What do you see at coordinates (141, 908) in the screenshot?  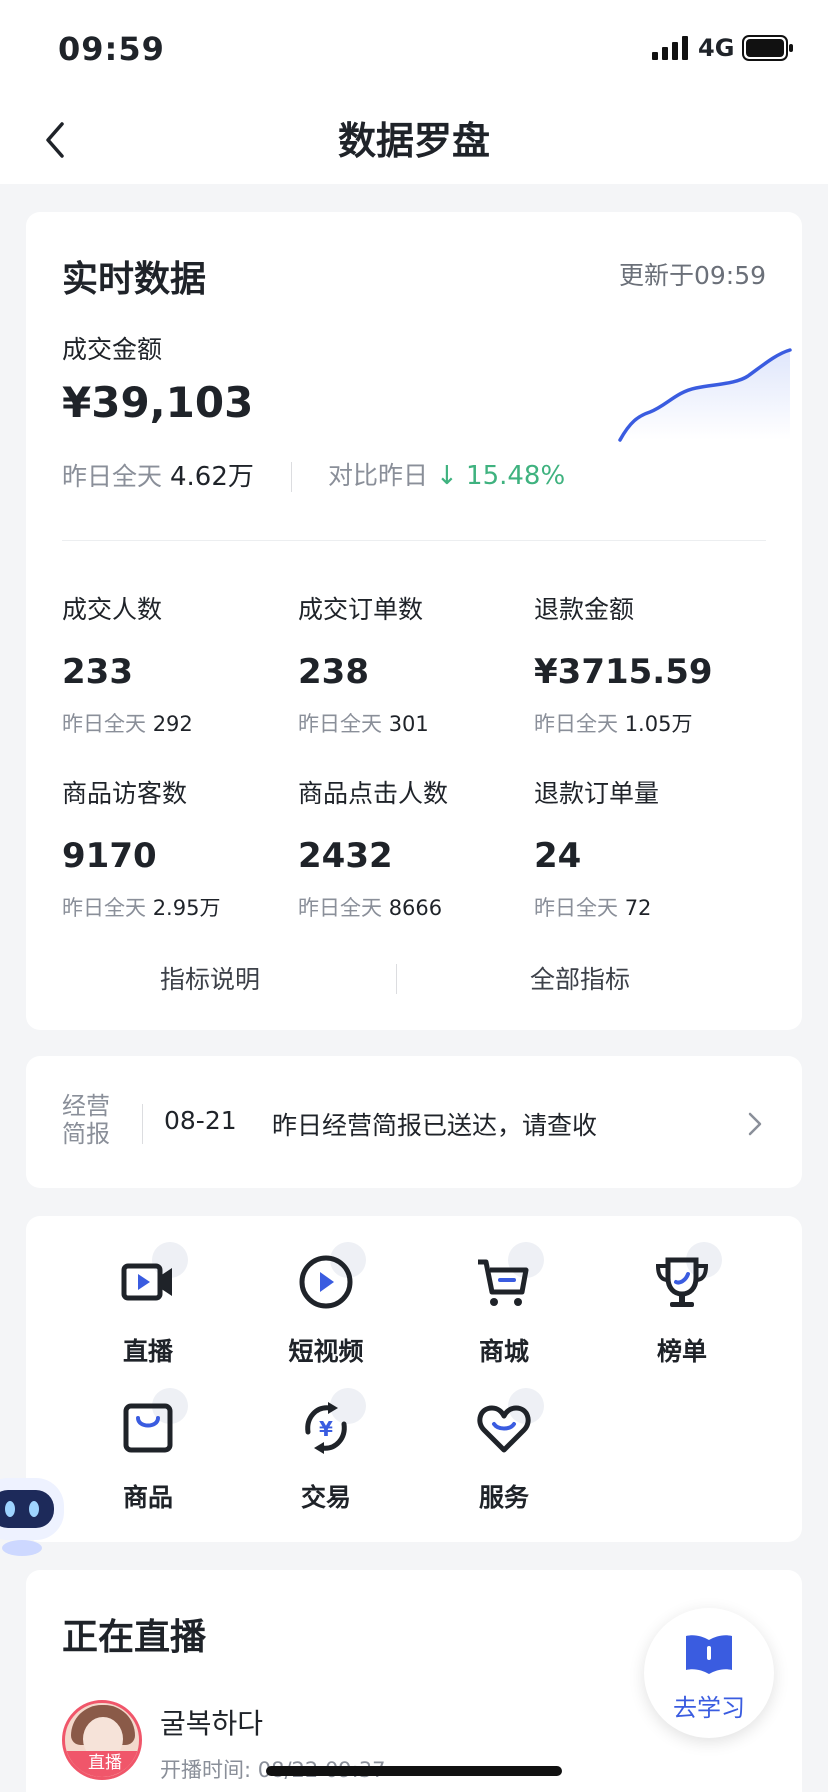 I see `metric-yesterday: 昨日全天 2.95万` at bounding box center [141, 908].